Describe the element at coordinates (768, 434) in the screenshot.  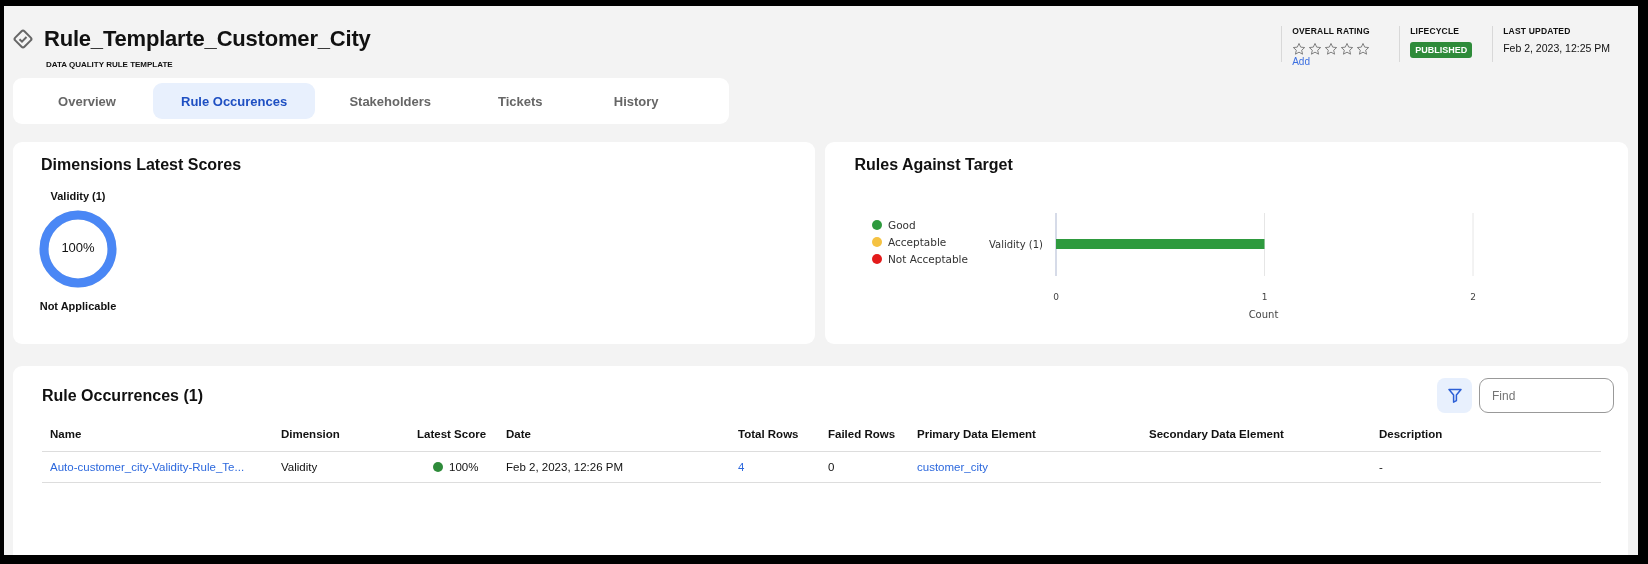
I see `column-header: Total Rows` at that location.